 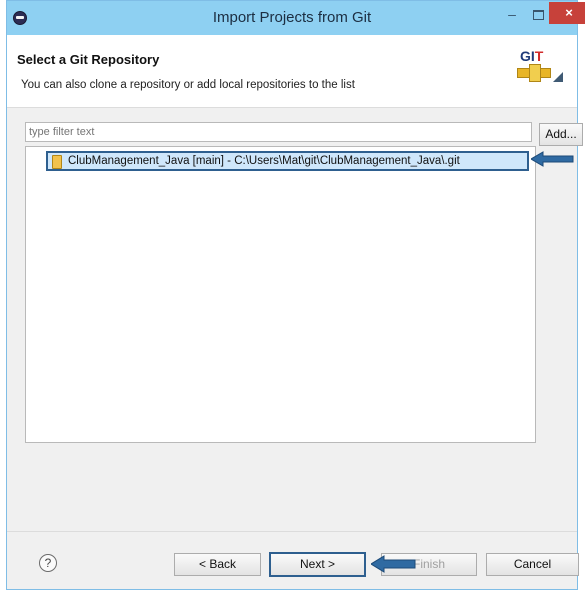 What do you see at coordinates (567, 13) in the screenshot?
I see `close-button: ×` at bounding box center [567, 13].